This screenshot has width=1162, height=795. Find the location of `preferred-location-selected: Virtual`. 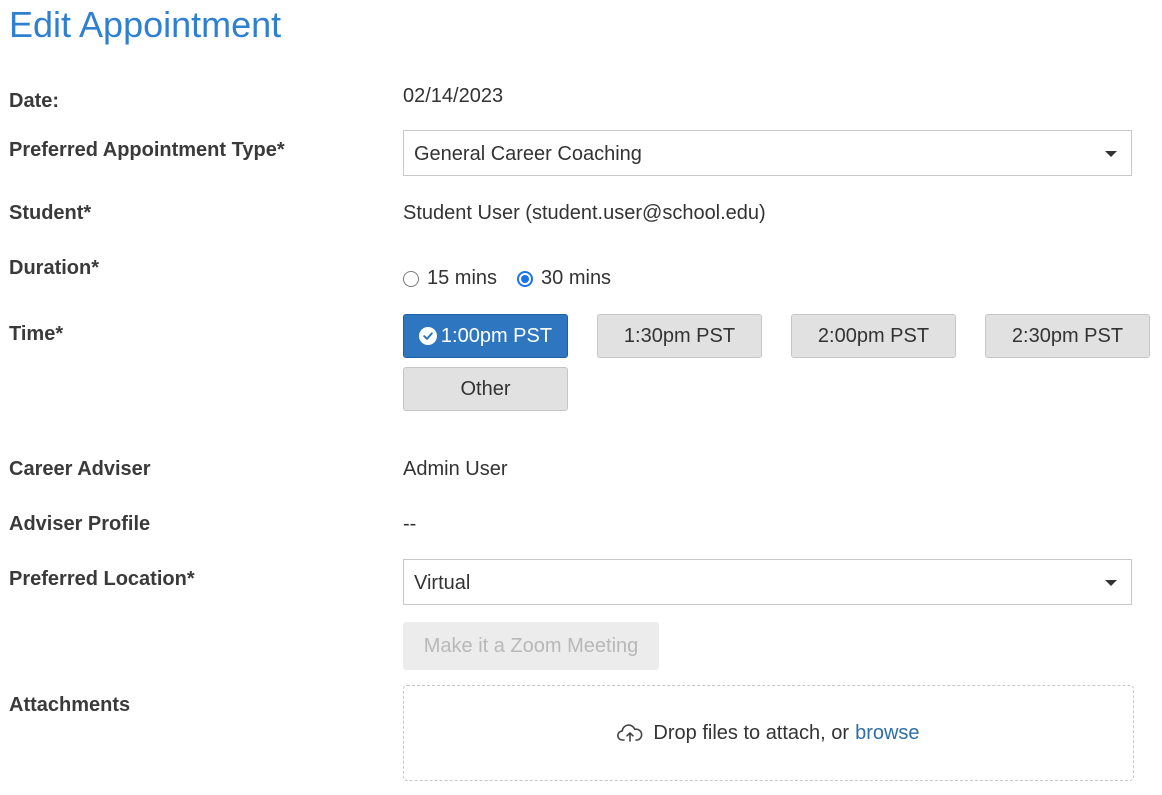

preferred-location-selected: Virtual is located at coordinates (442, 583).